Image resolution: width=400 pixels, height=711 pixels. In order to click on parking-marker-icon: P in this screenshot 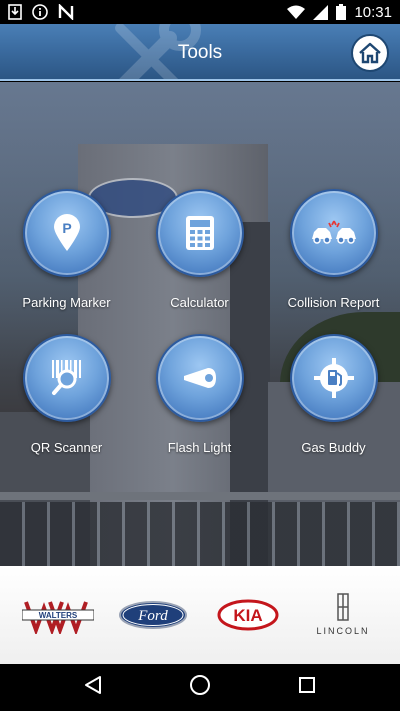, I will do `click(66, 232)`.